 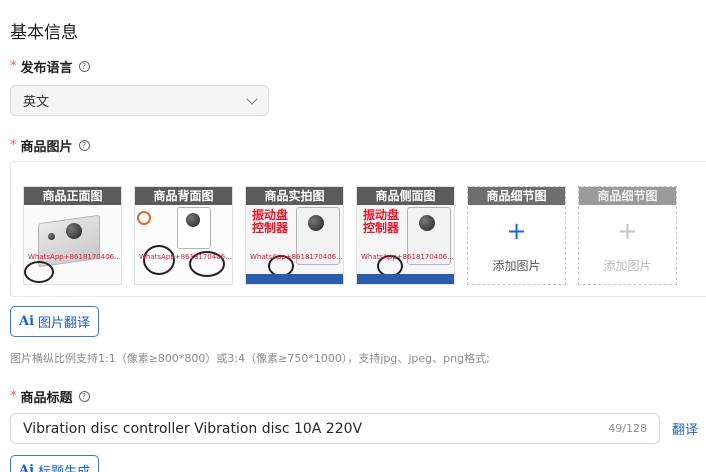 What do you see at coordinates (64, 323) in the screenshot?
I see `image-translate-label: 图片翻译` at bounding box center [64, 323].